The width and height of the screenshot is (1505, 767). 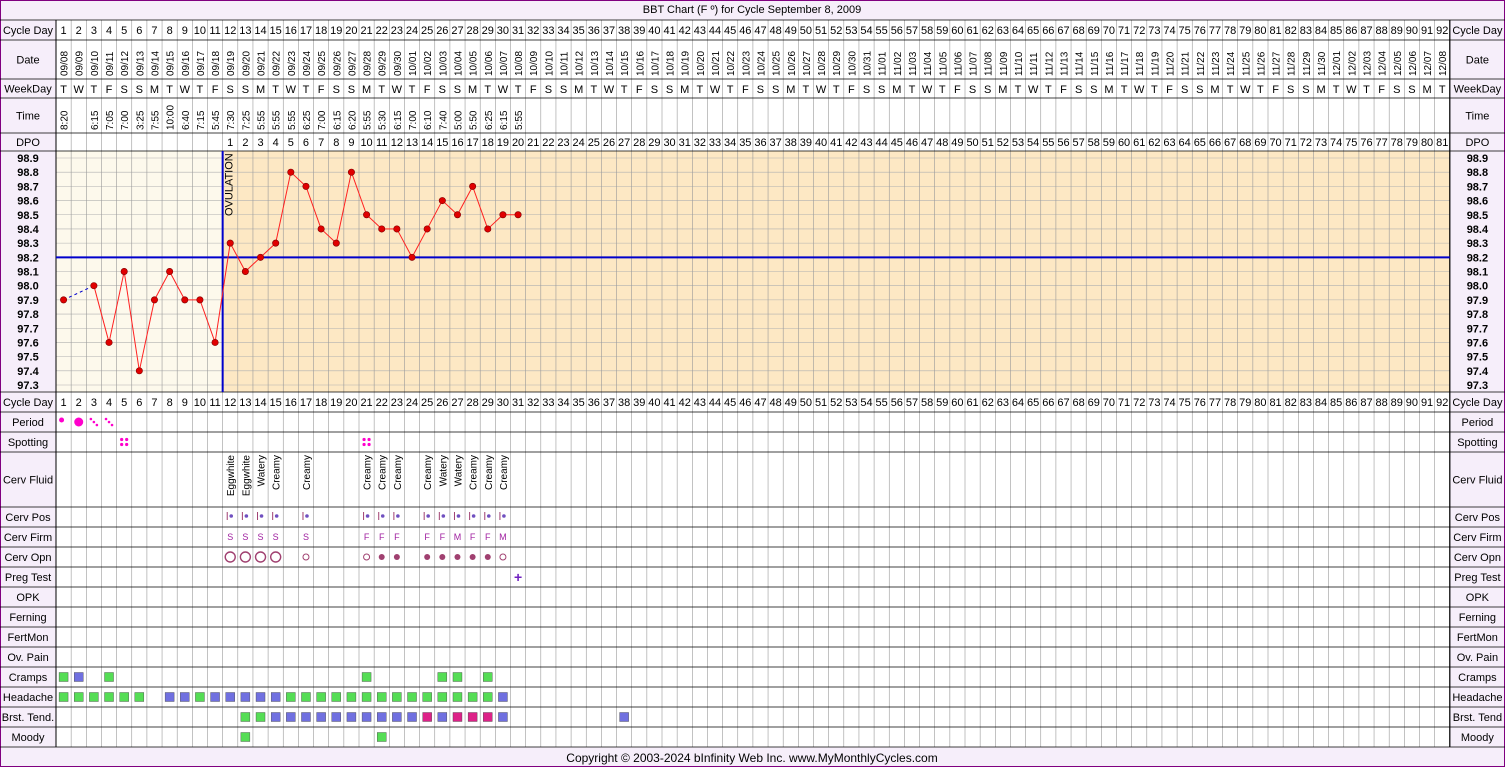 What do you see at coordinates (1200, 403) in the screenshot?
I see `cycle-day-label-bottom: 76` at bounding box center [1200, 403].